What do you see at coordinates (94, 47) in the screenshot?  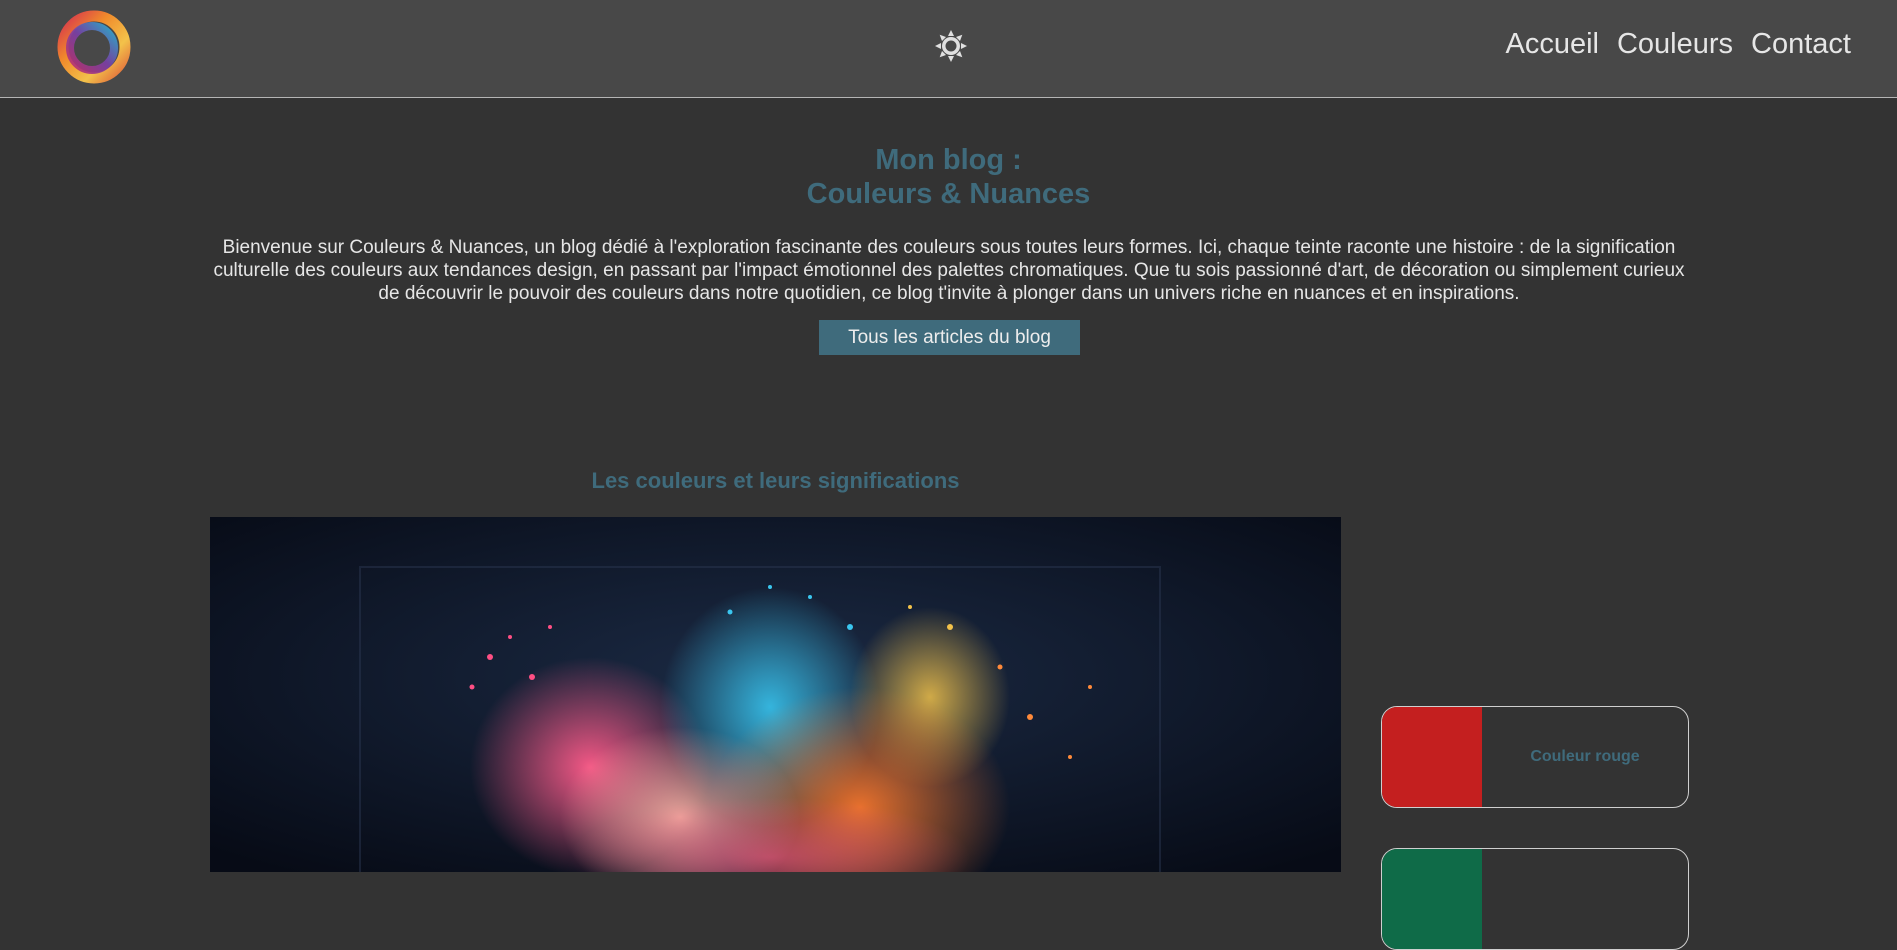 I see `logo-ring-icon` at bounding box center [94, 47].